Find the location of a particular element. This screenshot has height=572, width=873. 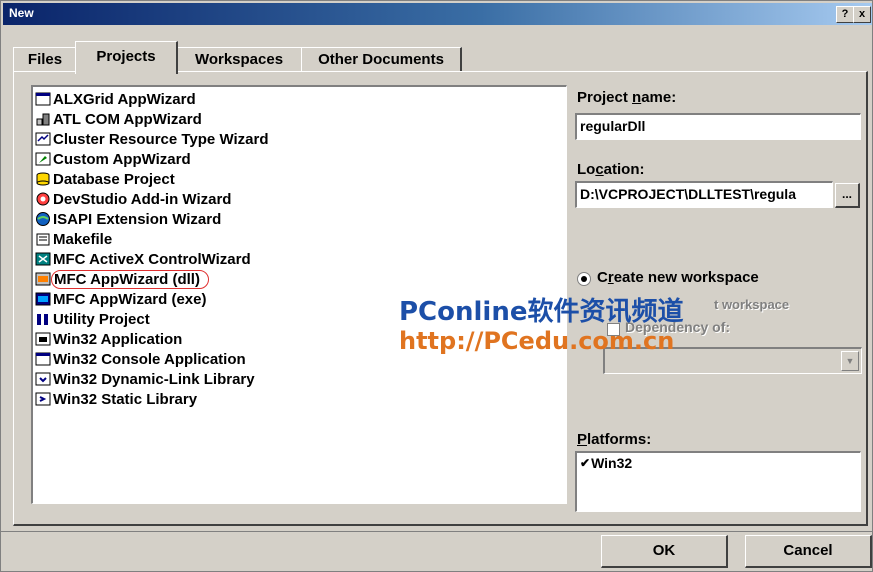

list-item-label: ALXGrid AppWizard is located at coordinates (124, 99).